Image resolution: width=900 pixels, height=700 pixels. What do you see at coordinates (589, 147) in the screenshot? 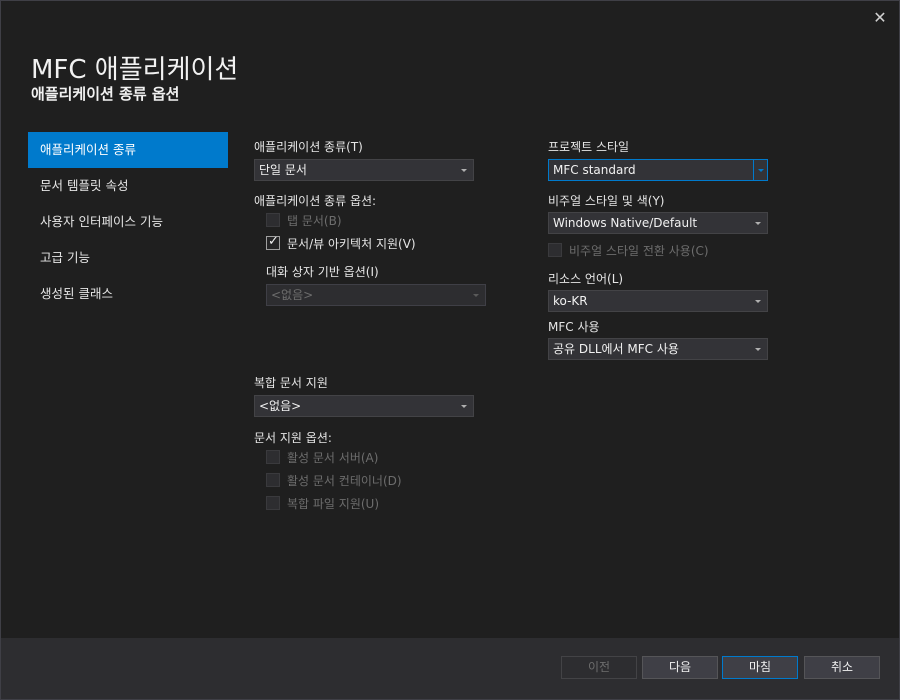
I see `project-style-label: 프로젝트 스타일` at bounding box center [589, 147].